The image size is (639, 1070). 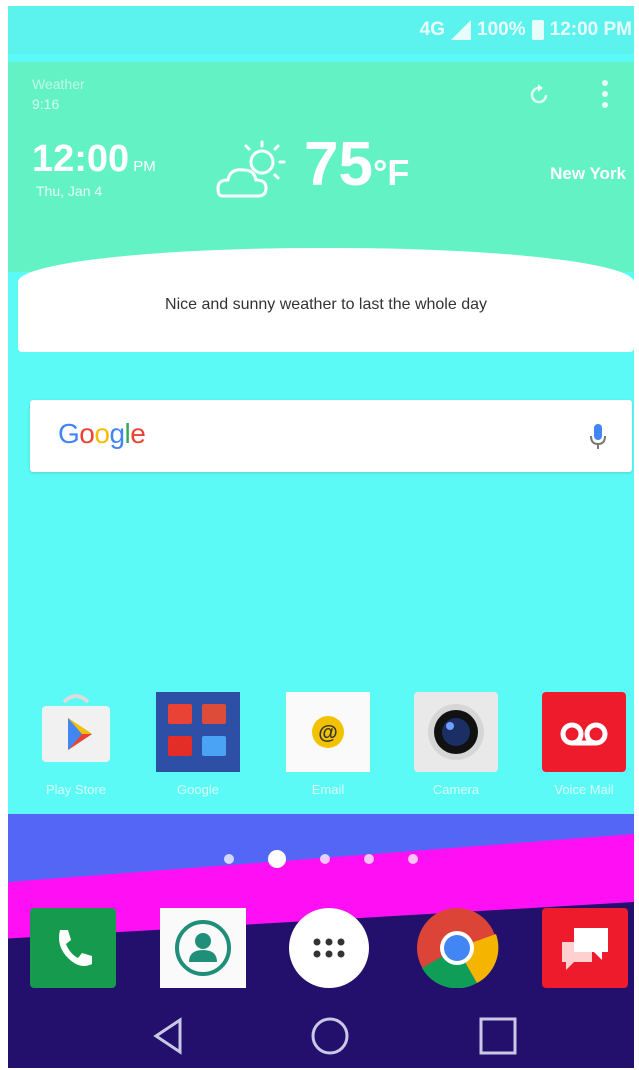 I want to click on app-voicemail: Voice Mail, so click(x=584, y=744).